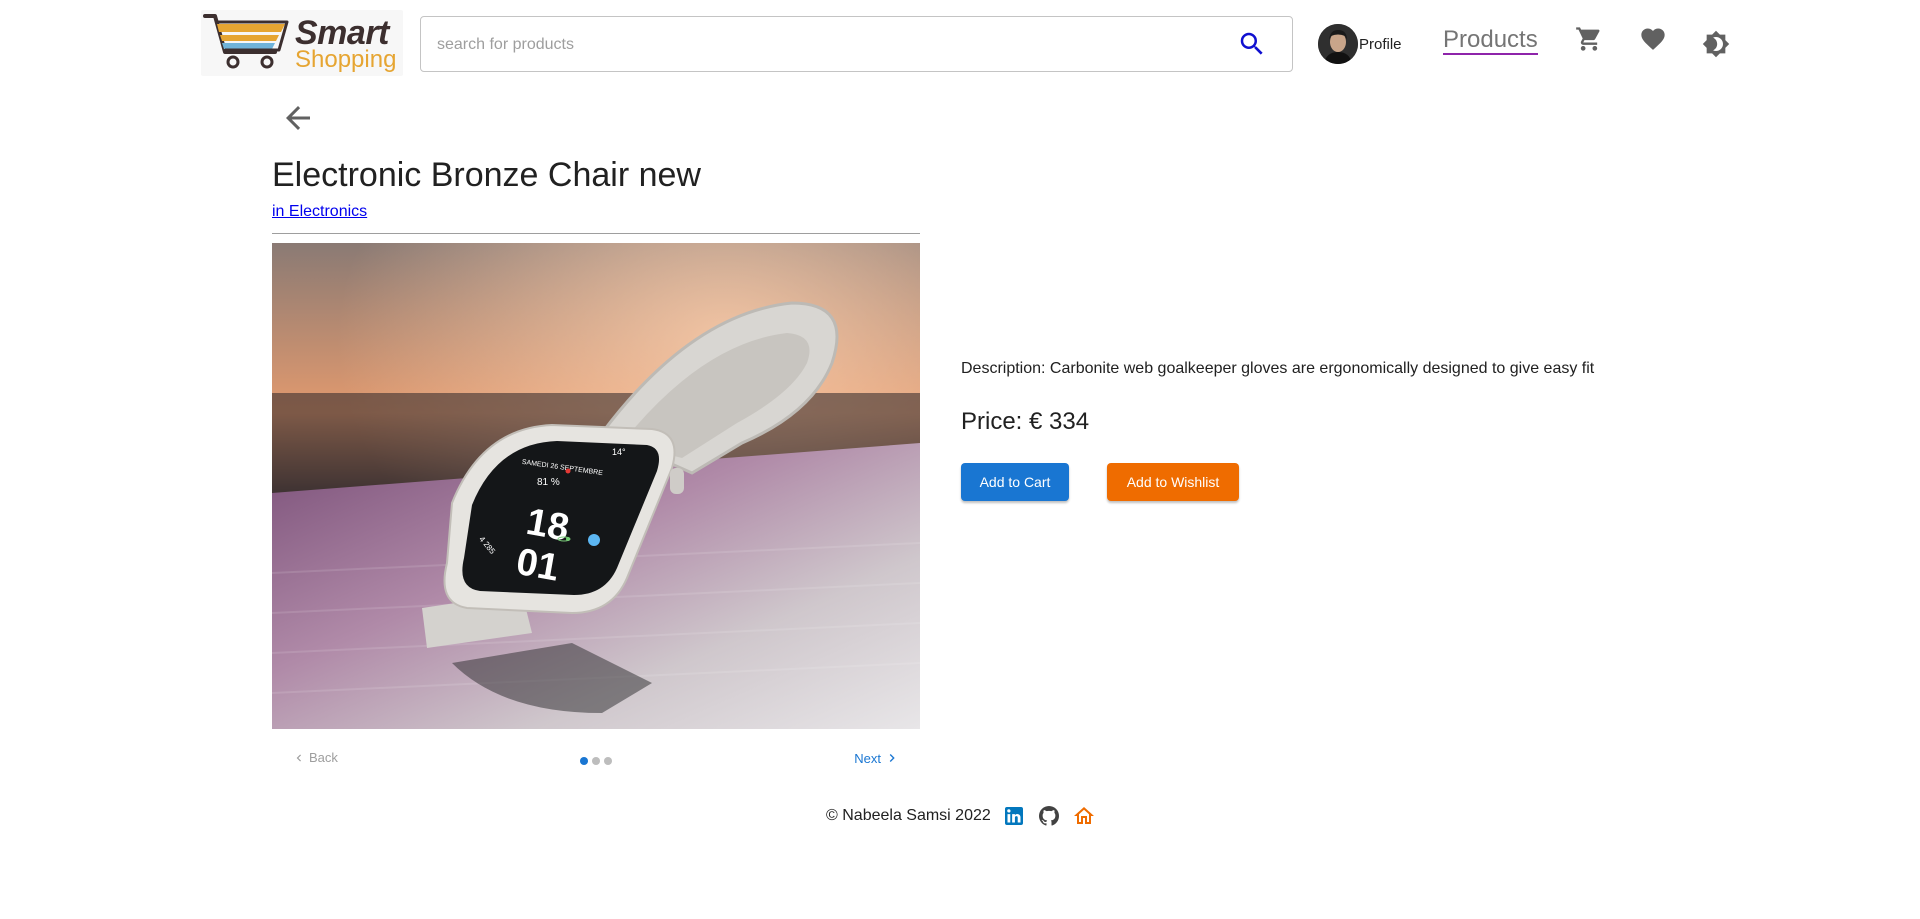 The height and width of the screenshot is (919, 1920). Describe the element at coordinates (298, 757) in the screenshot. I see `chevron-left-icon` at that location.